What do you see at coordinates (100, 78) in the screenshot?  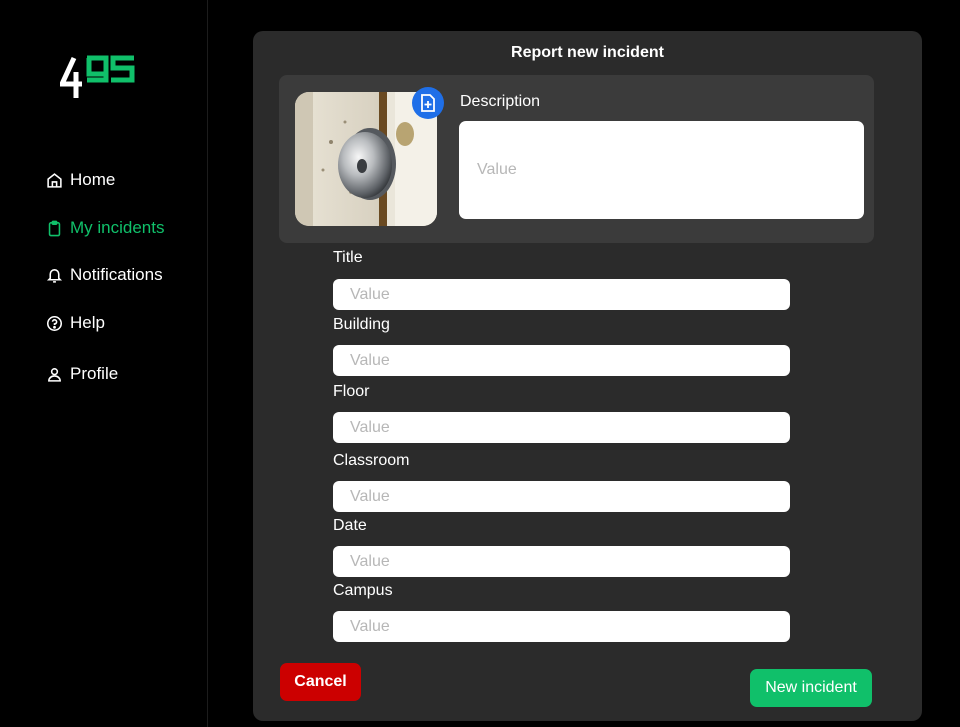 I see `app-logo` at bounding box center [100, 78].